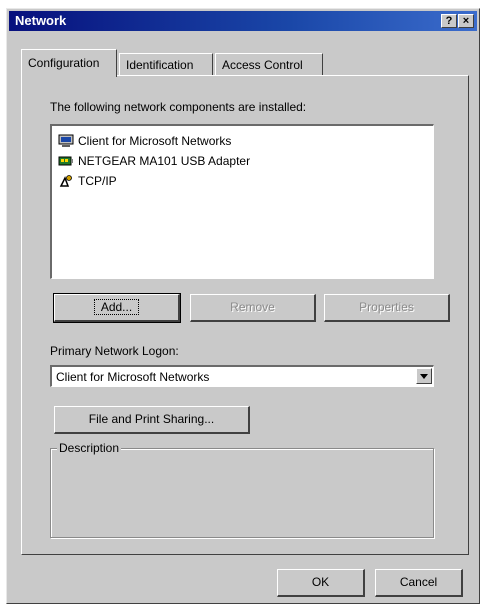  What do you see at coordinates (65, 161) in the screenshot?
I see `network-adapter-icon` at bounding box center [65, 161].